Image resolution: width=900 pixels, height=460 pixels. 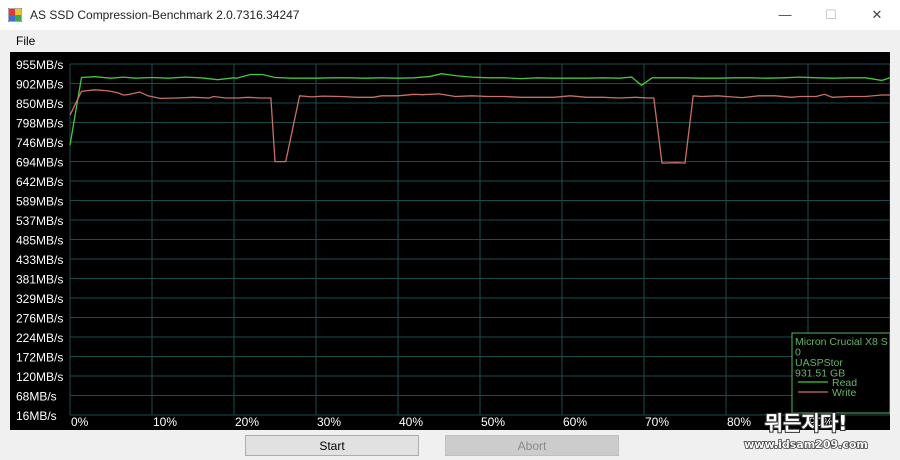 What do you see at coordinates (841, 342) in the screenshot?
I see `legend-device-line: Micron Crucial X8 S` at bounding box center [841, 342].